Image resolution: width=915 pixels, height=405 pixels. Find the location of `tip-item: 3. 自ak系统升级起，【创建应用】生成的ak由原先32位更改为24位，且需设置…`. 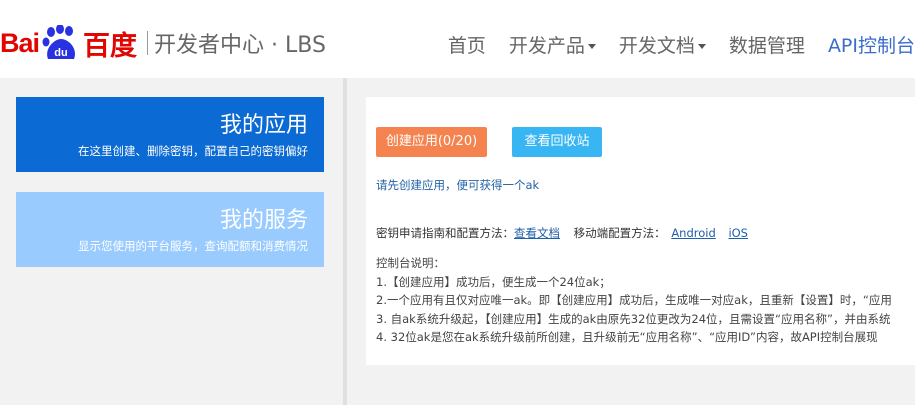

tip-item: 3. 自ak系统升级起，【创建应用】生成的ak由原先32位更改为24位，且需设置… is located at coordinates (633, 318).